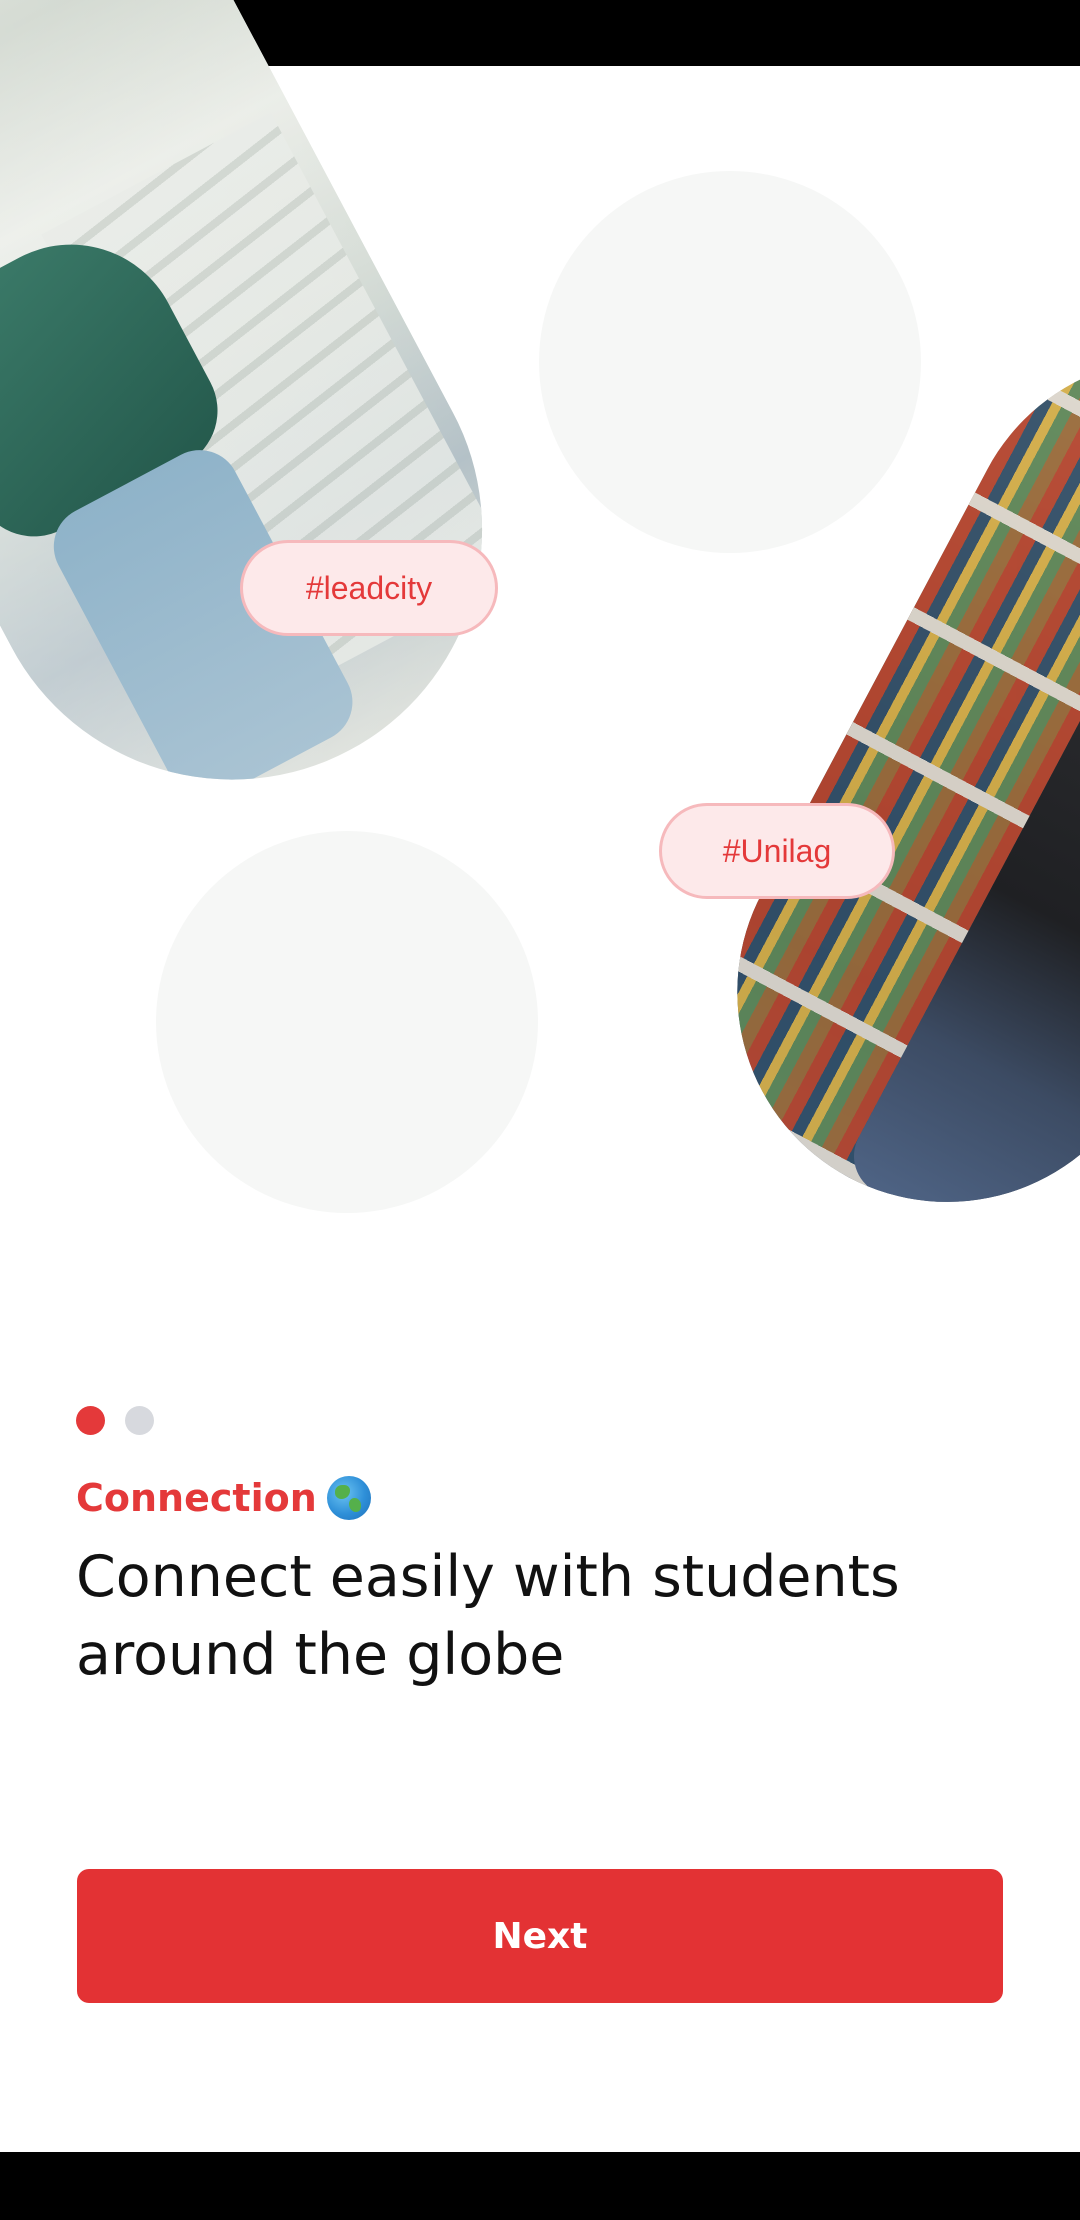 Image resolution: width=1080 pixels, height=2220 pixels. What do you see at coordinates (540, 1936) in the screenshot?
I see `next-button: Next` at bounding box center [540, 1936].